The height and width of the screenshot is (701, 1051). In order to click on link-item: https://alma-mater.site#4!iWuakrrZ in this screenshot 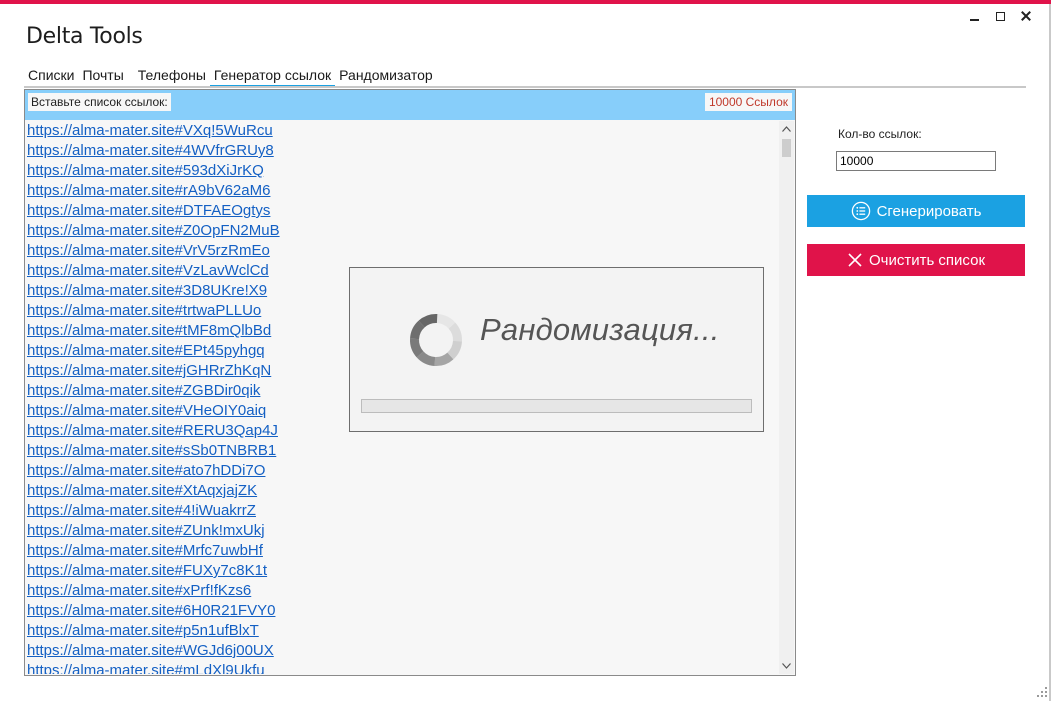, I will do `click(403, 511)`.